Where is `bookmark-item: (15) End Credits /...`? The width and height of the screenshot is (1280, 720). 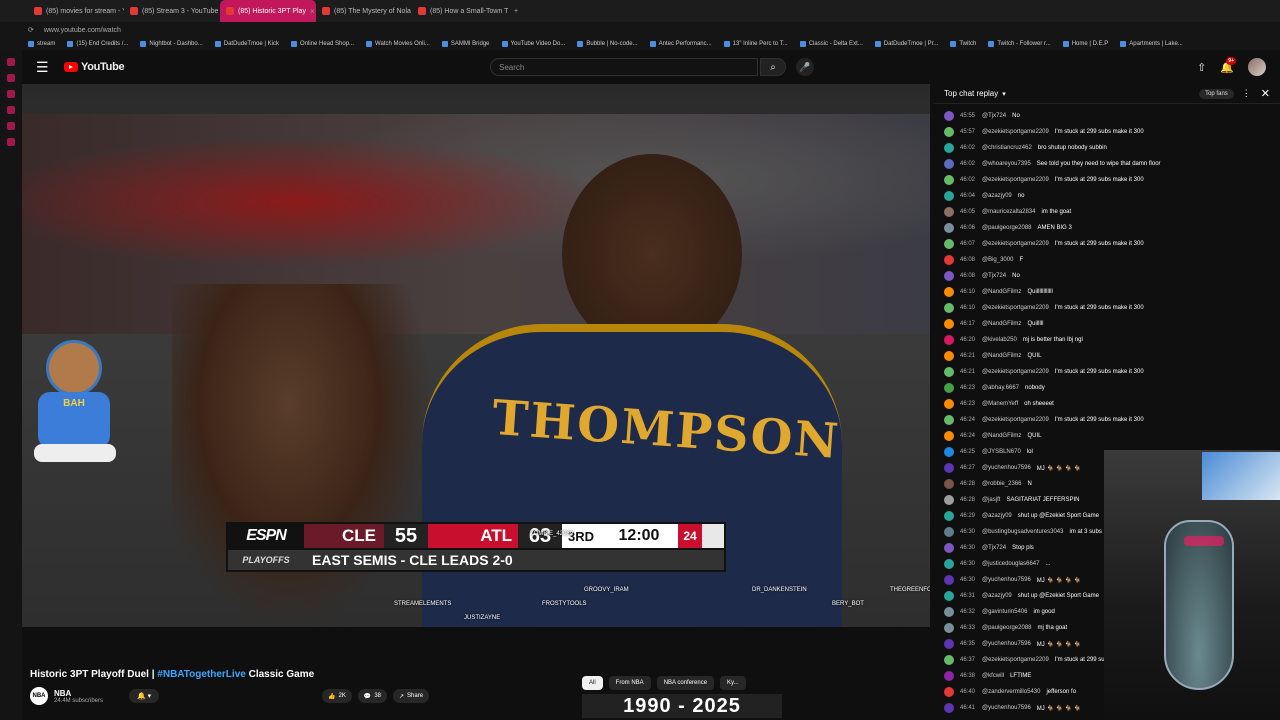 bookmark-item: (15) End Credits /... is located at coordinates (97, 44).